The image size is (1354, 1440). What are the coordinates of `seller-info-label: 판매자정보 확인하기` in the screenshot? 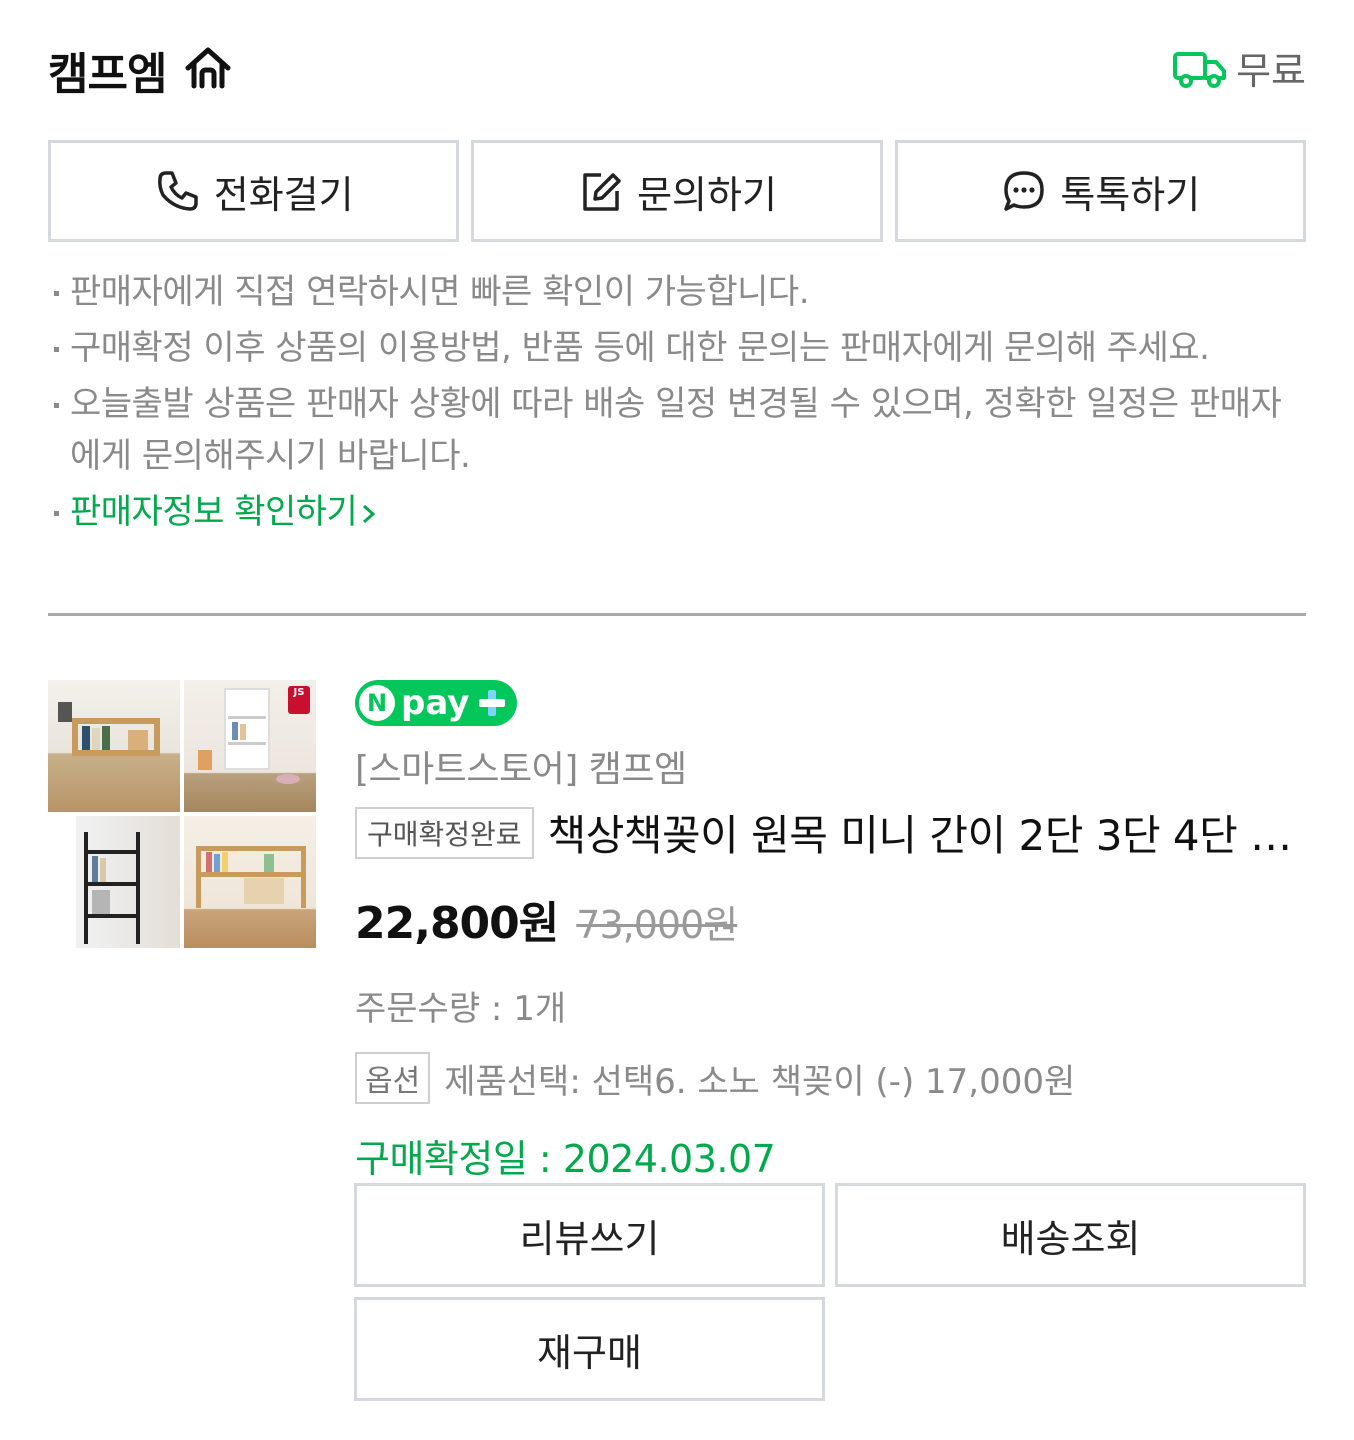 It's located at (214, 512).